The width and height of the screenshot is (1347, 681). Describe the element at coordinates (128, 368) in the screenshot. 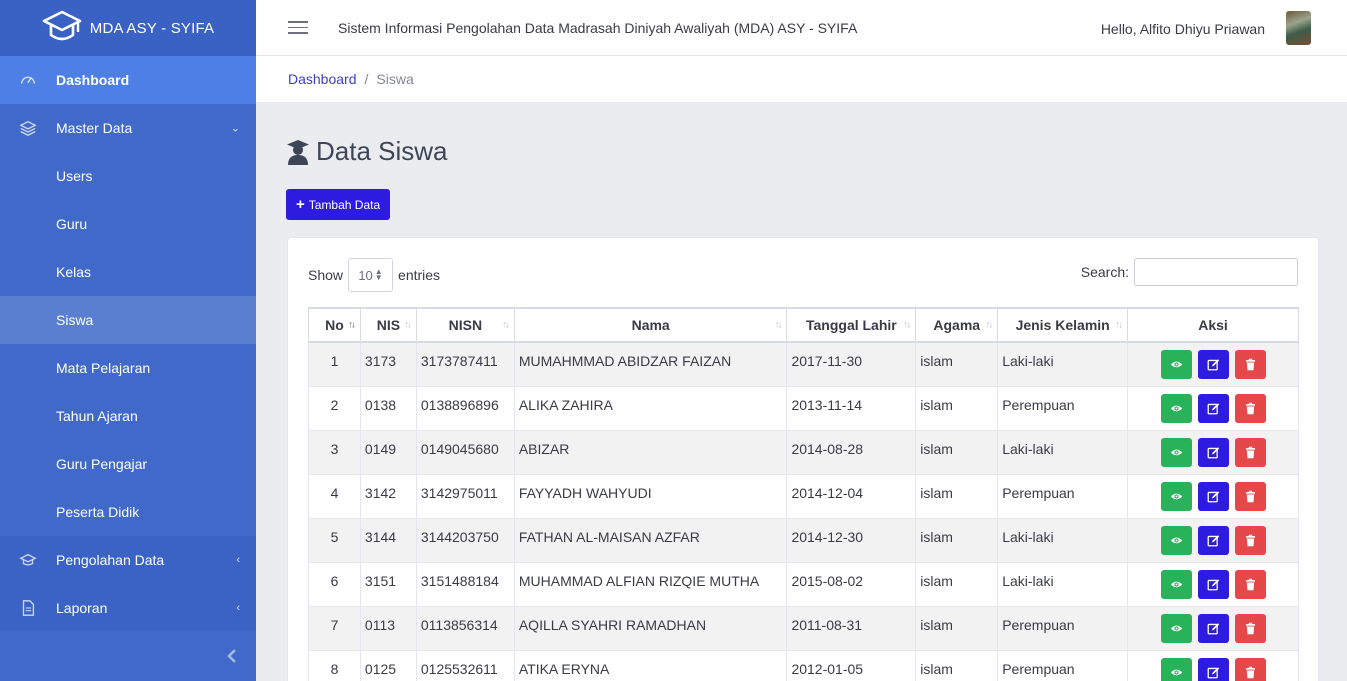

I see `sidebar-item-mata-pelajaran: Mata Pelajaran` at that location.